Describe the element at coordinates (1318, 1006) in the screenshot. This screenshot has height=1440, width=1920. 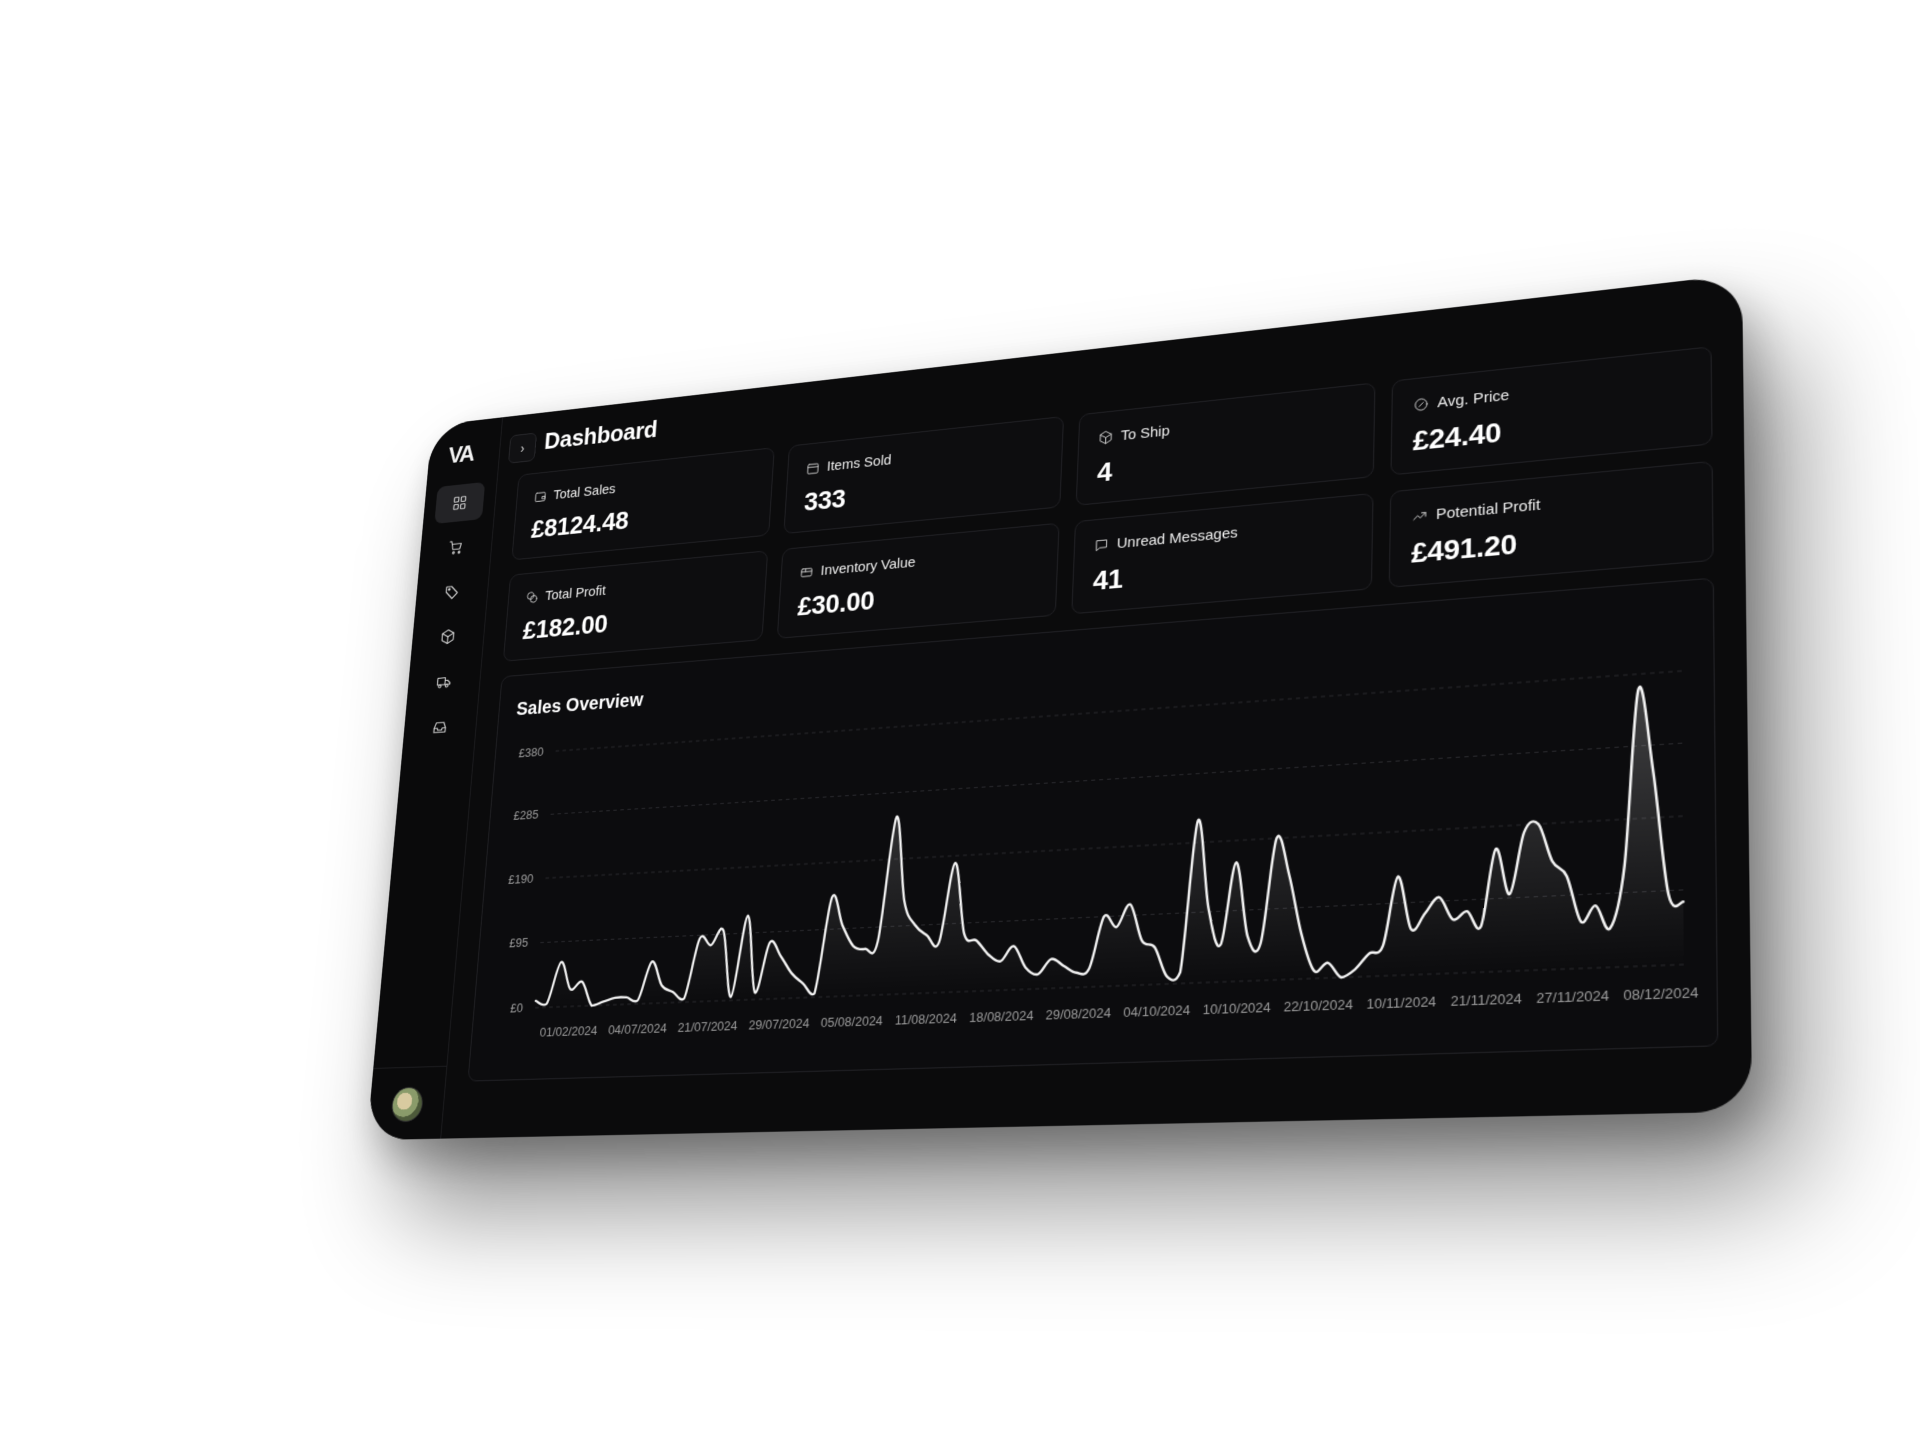
I see `x-tick-label: 22/10/2024` at that location.